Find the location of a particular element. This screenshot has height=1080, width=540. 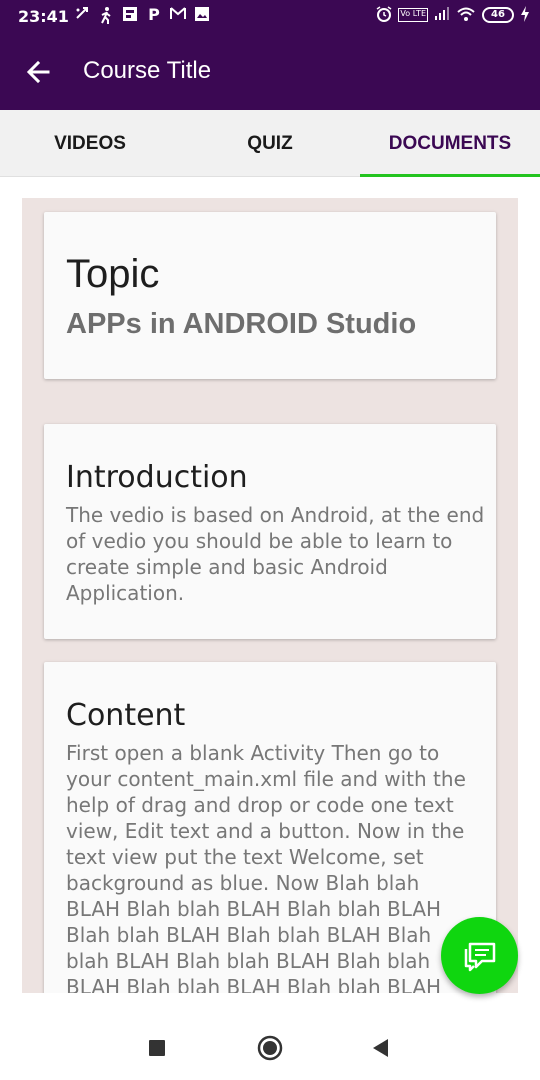

tab-bar: VIDEOS QUIZ DOCUMENTS is located at coordinates (270, 143).